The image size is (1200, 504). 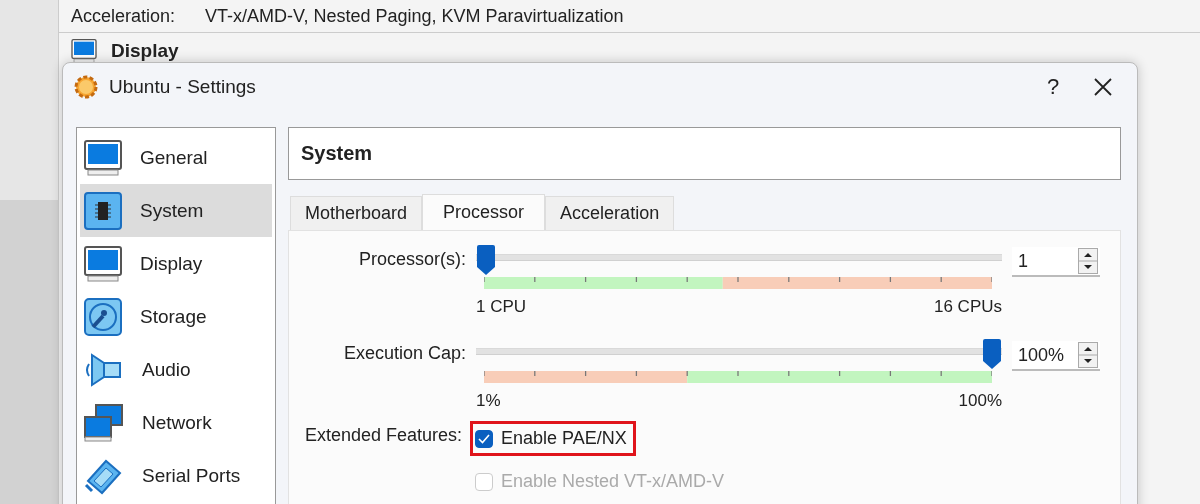 I want to click on tab: Motherboard, so click(x=356, y=213).